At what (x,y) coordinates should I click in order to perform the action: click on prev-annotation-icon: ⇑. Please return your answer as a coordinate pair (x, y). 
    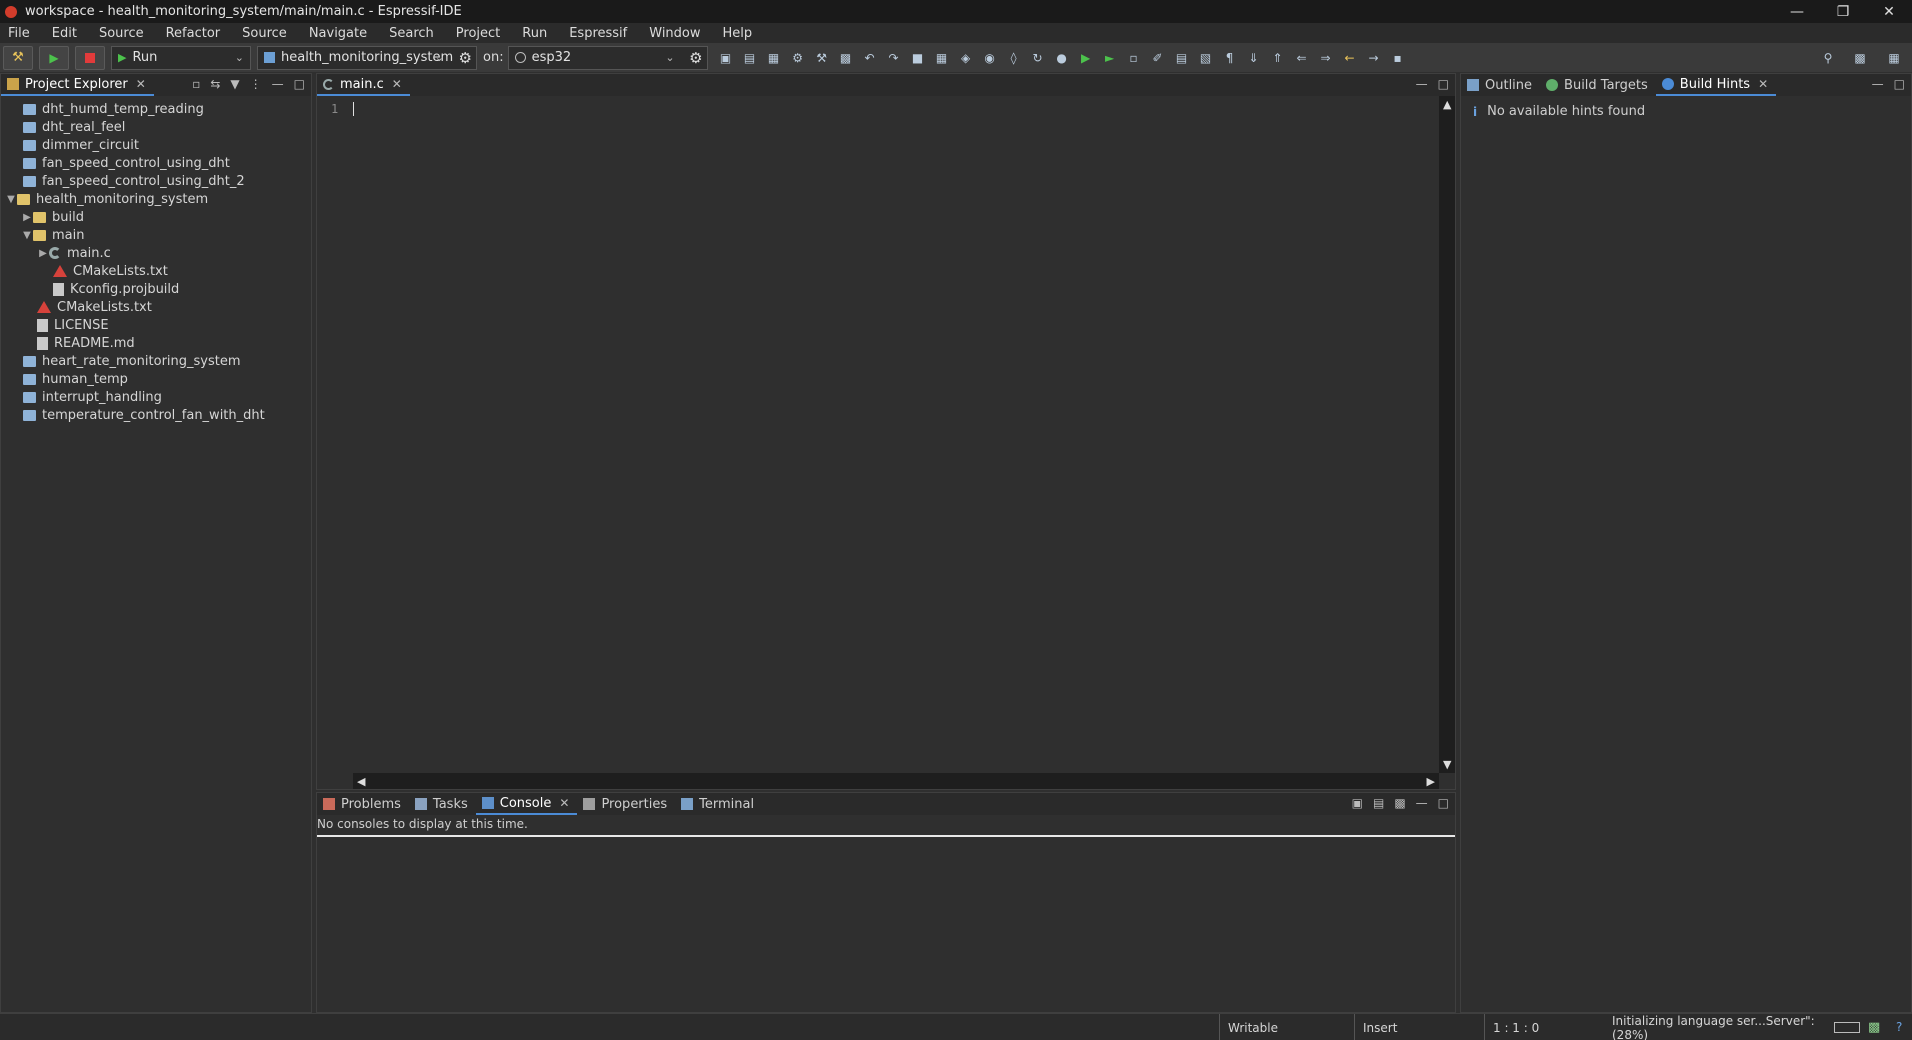
    Looking at the image, I should click on (1278, 58).